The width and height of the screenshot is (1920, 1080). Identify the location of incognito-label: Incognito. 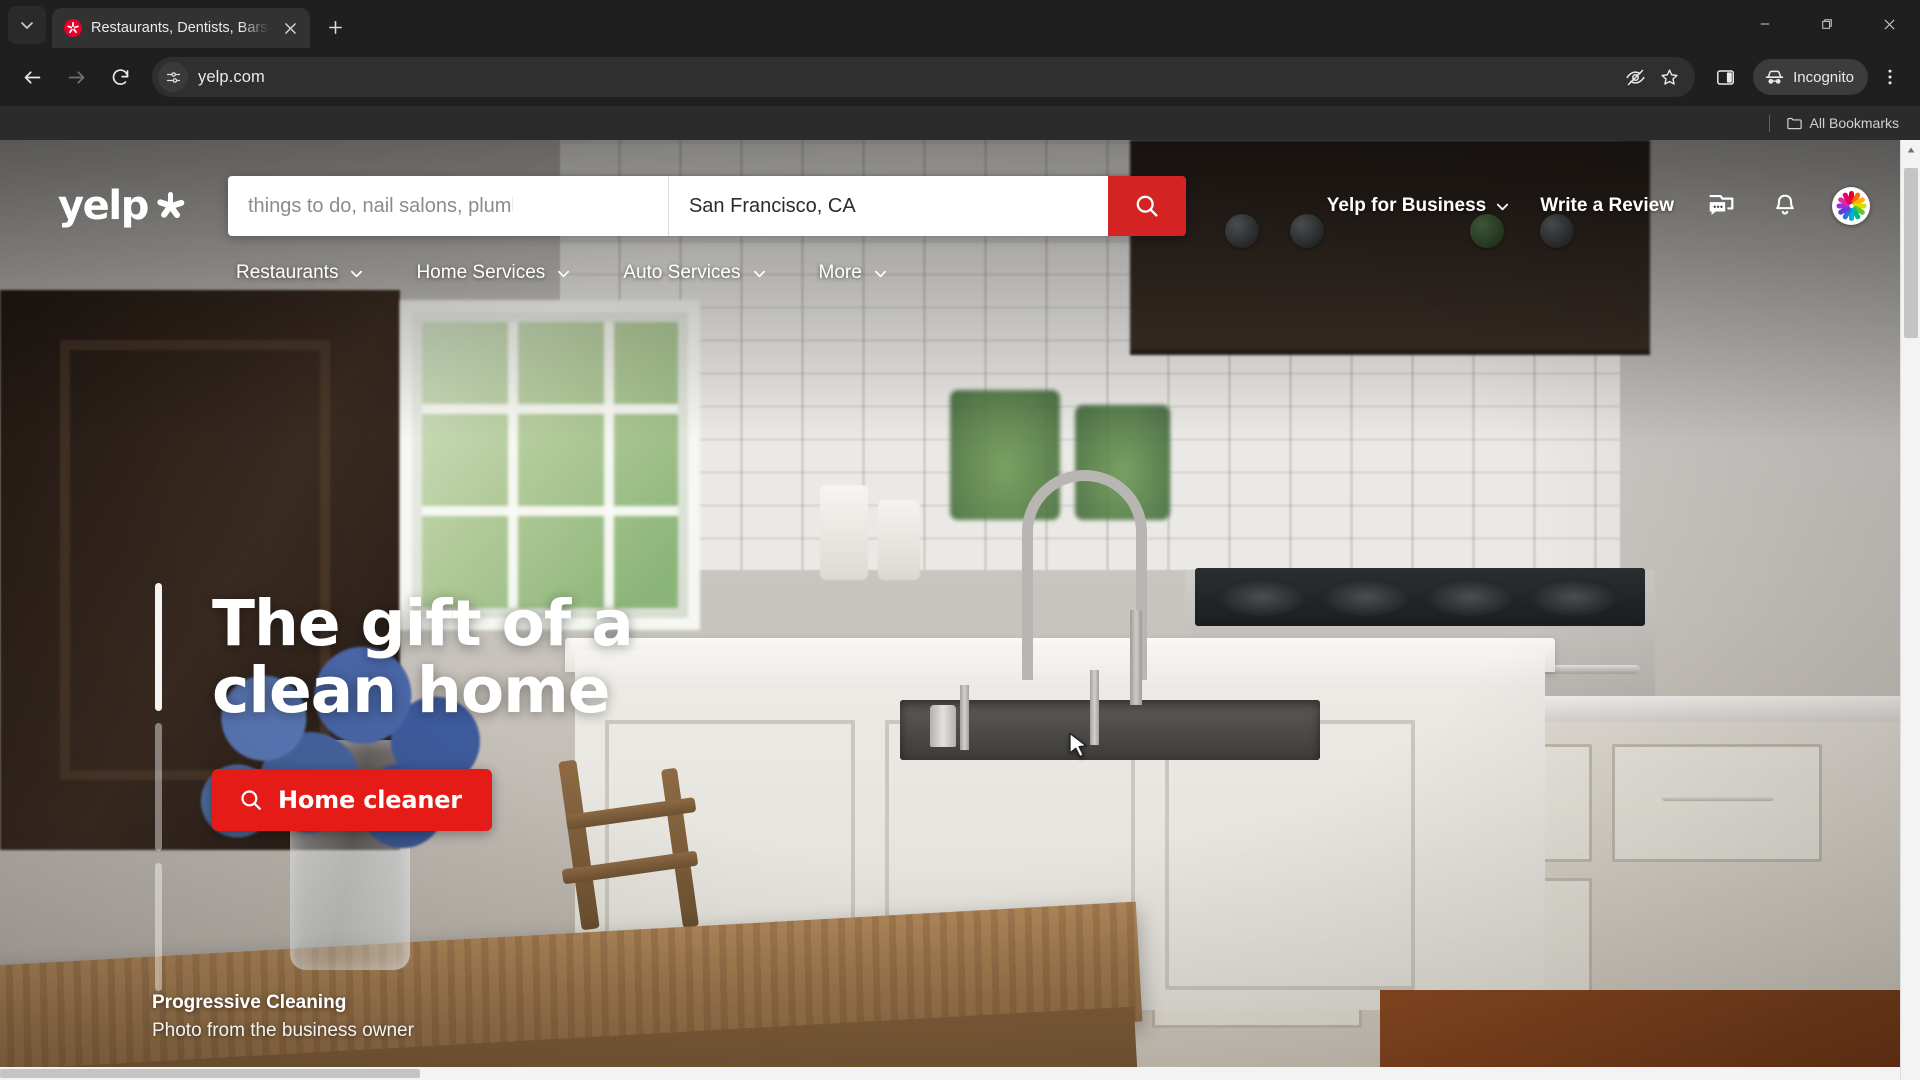
(1823, 77).